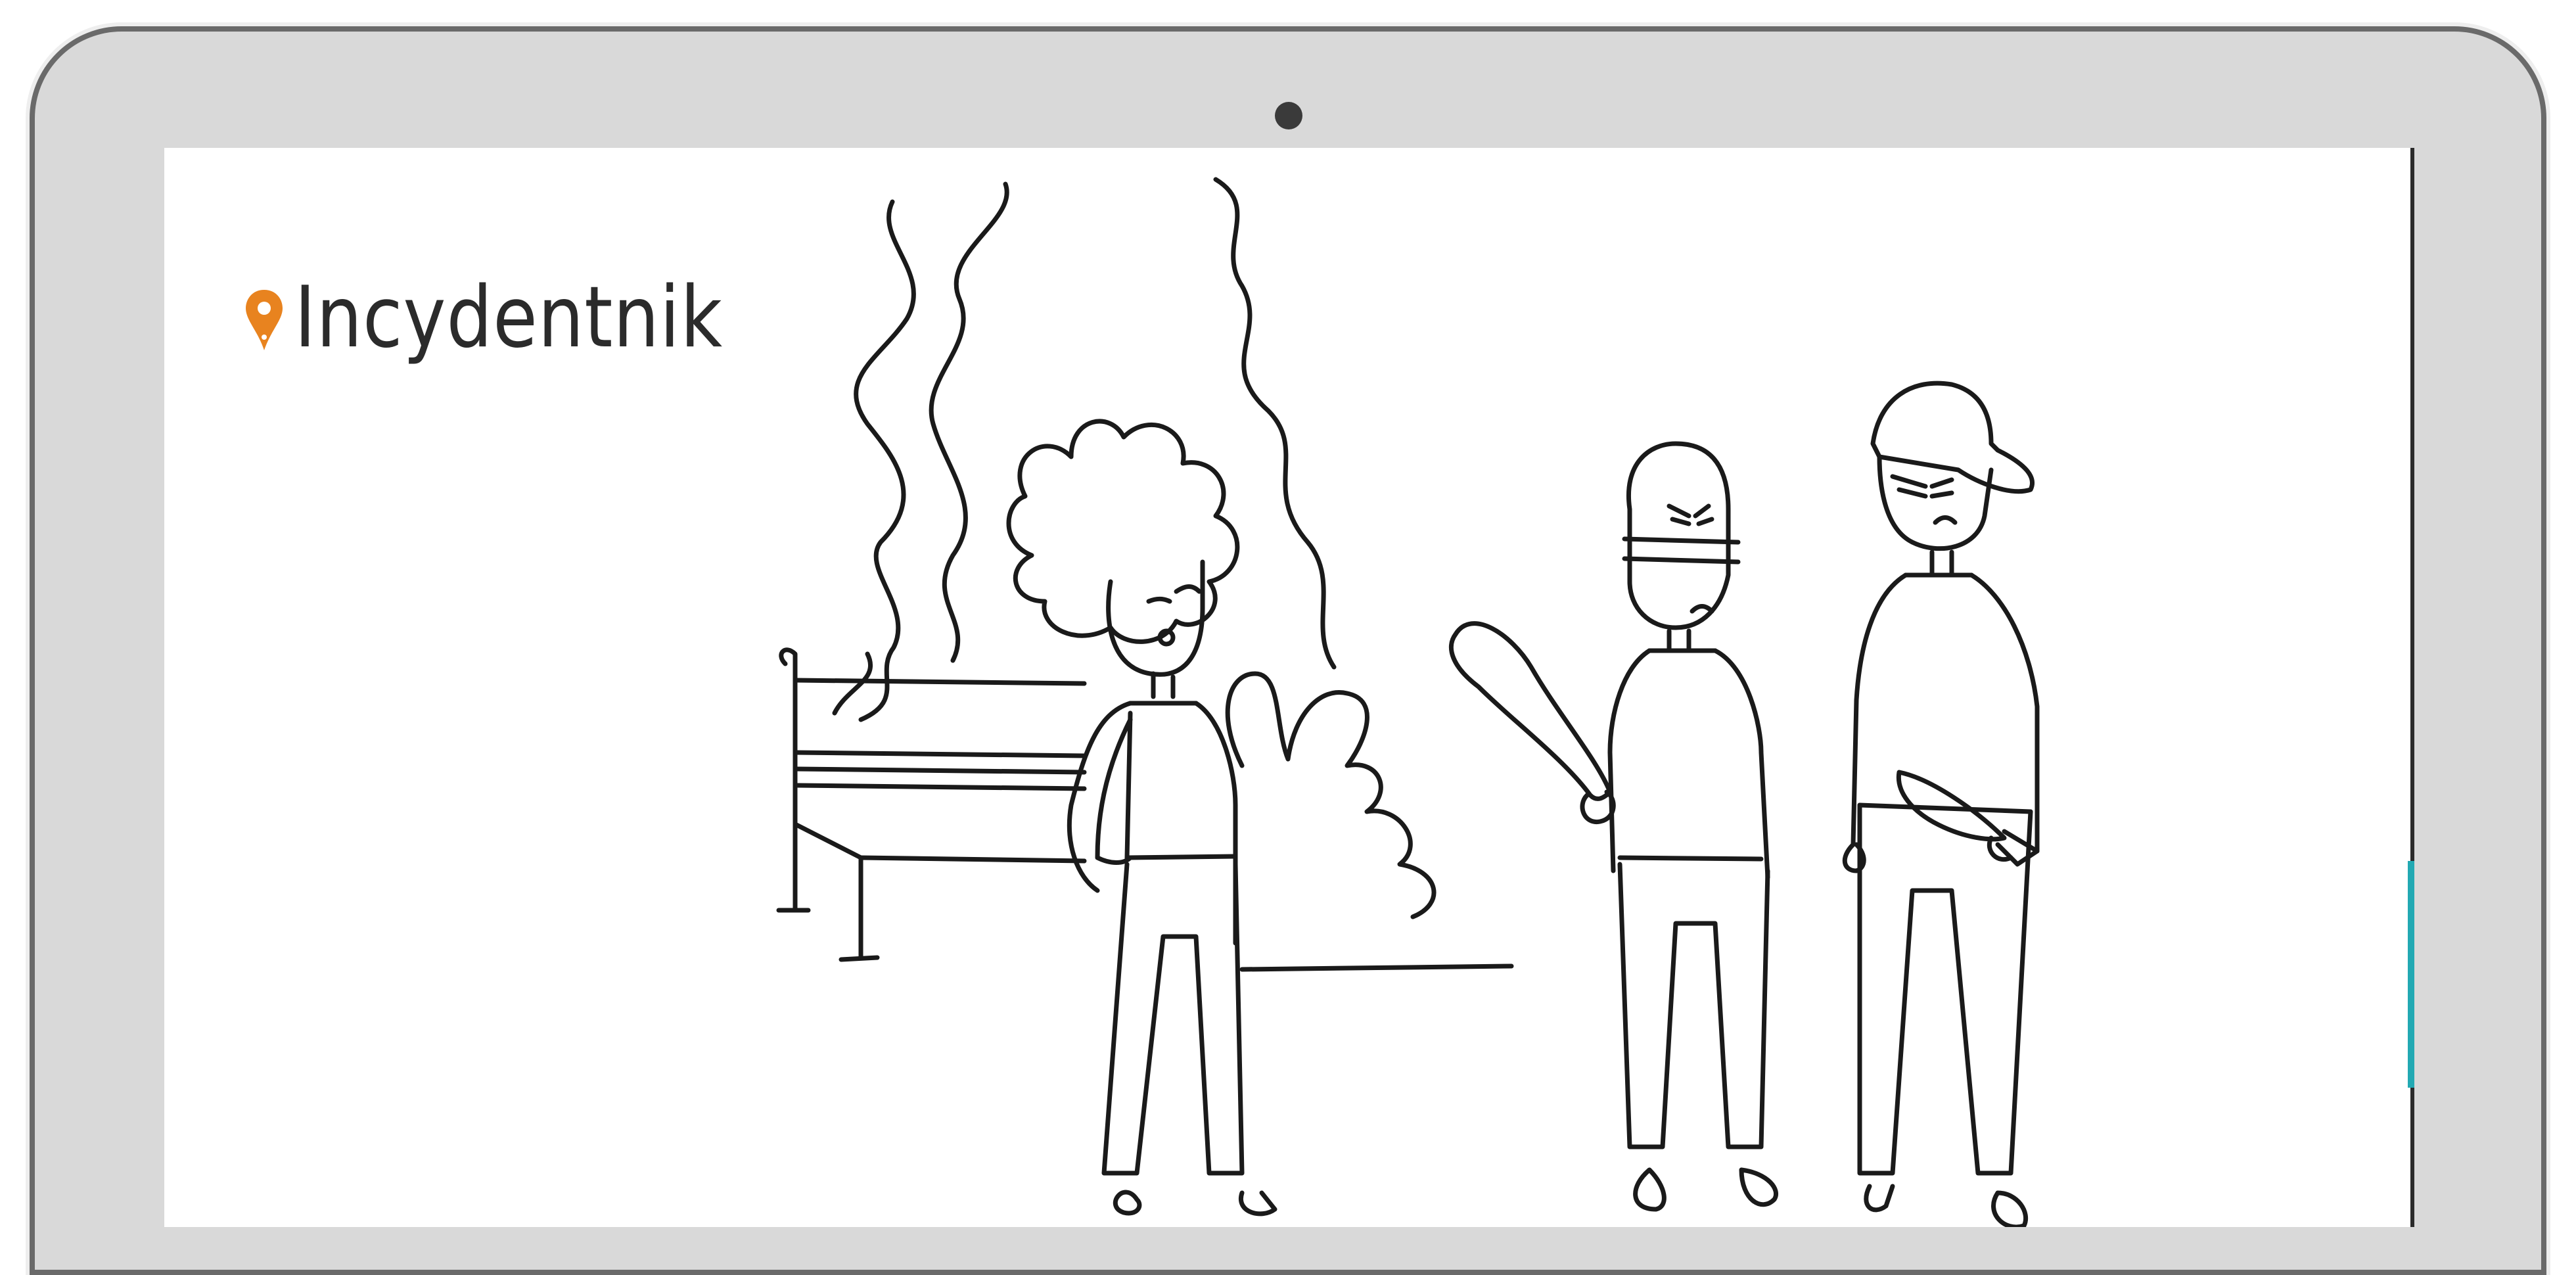  I want to click on bush, so click(1370, 821).